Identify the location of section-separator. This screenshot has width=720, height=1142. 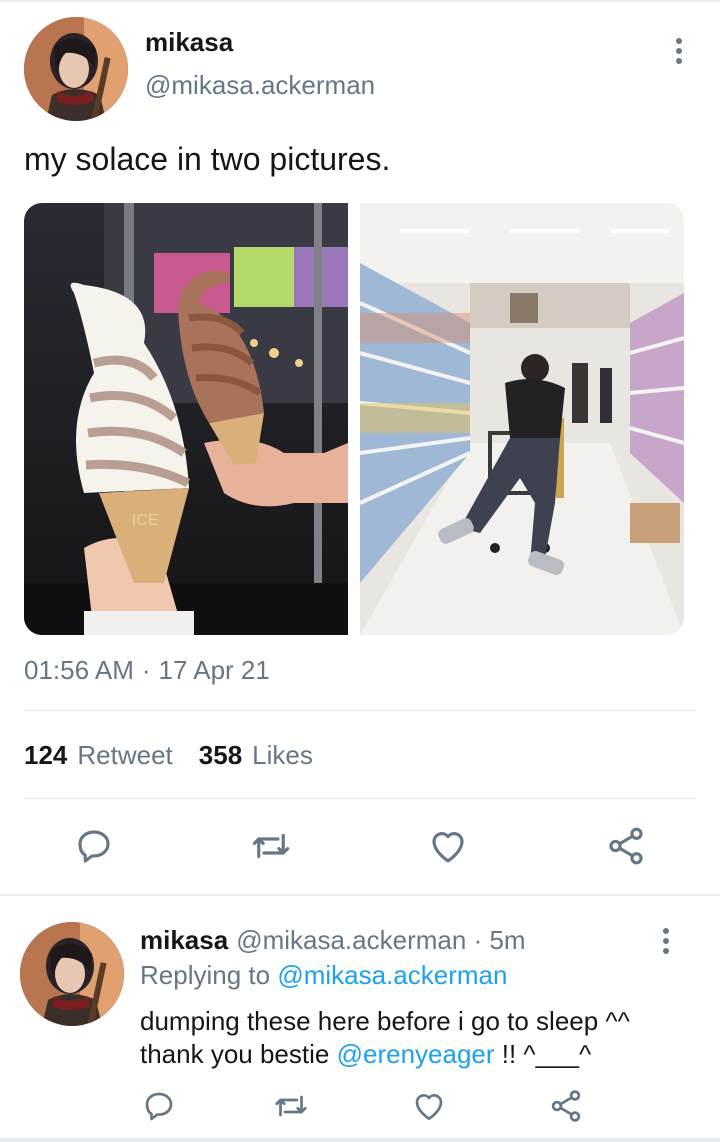
(360, 895).